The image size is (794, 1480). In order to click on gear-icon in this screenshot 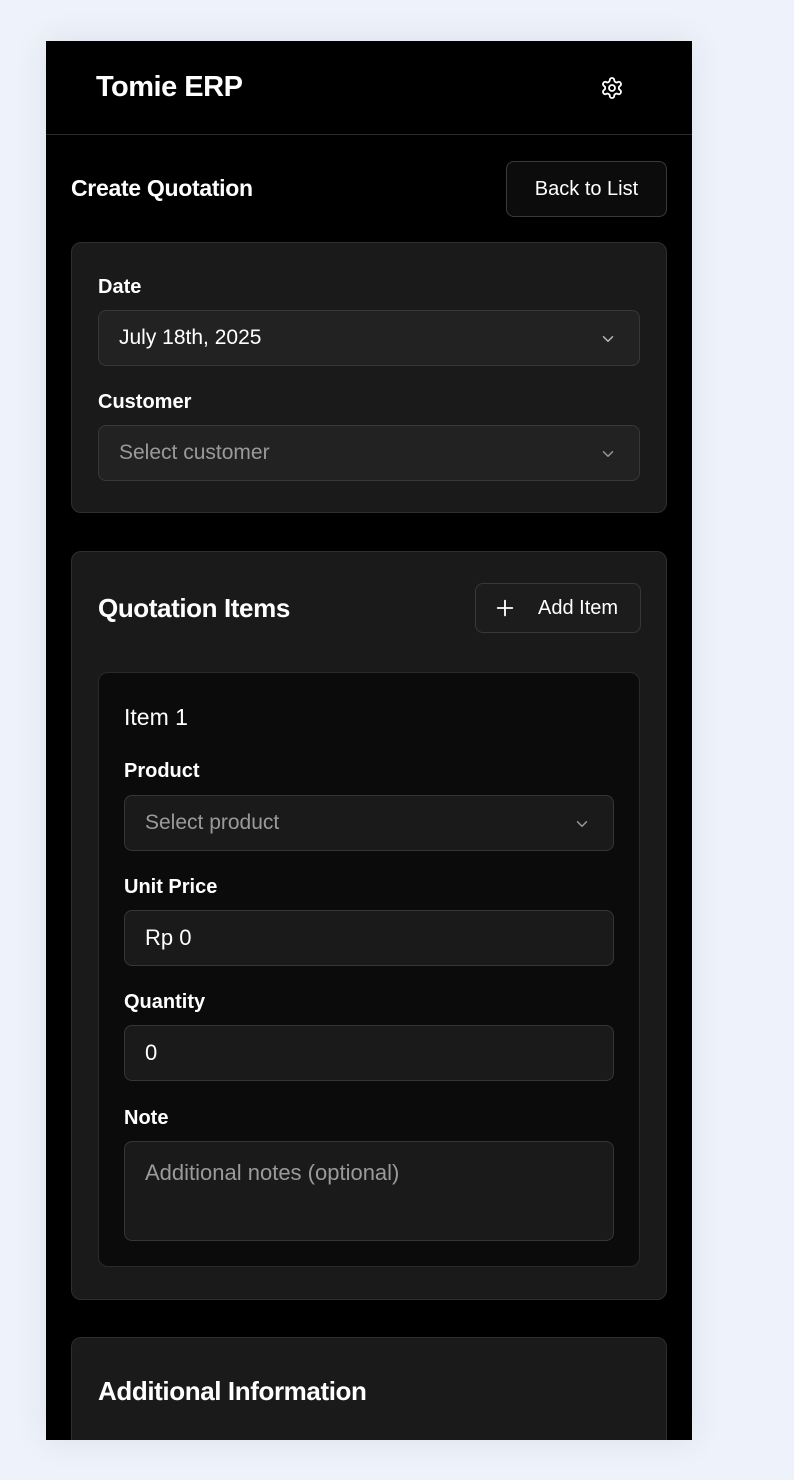, I will do `click(612, 88)`.